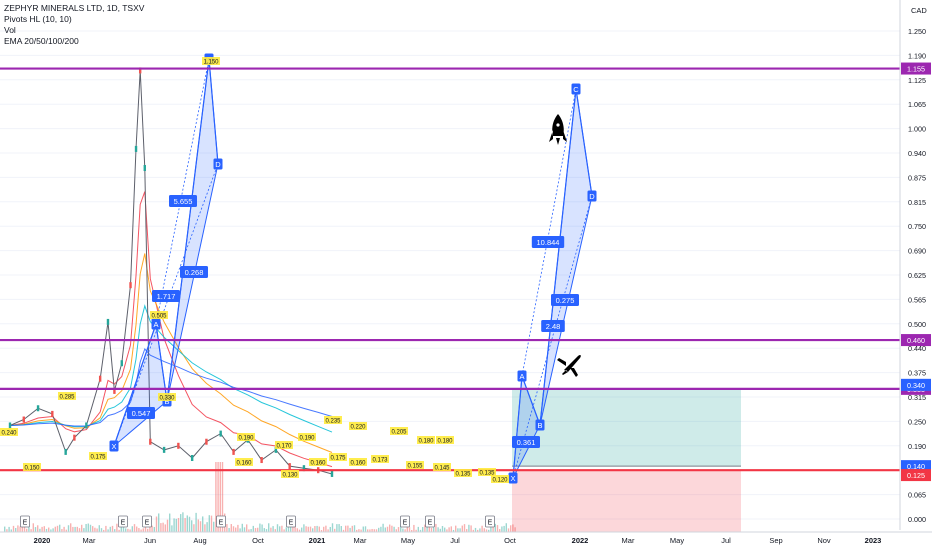 Image resolution: width=932 pixels, height=550 pixels. Describe the element at coordinates (358, 428) in the screenshot. I see `pivot-label: 0.220` at that location.